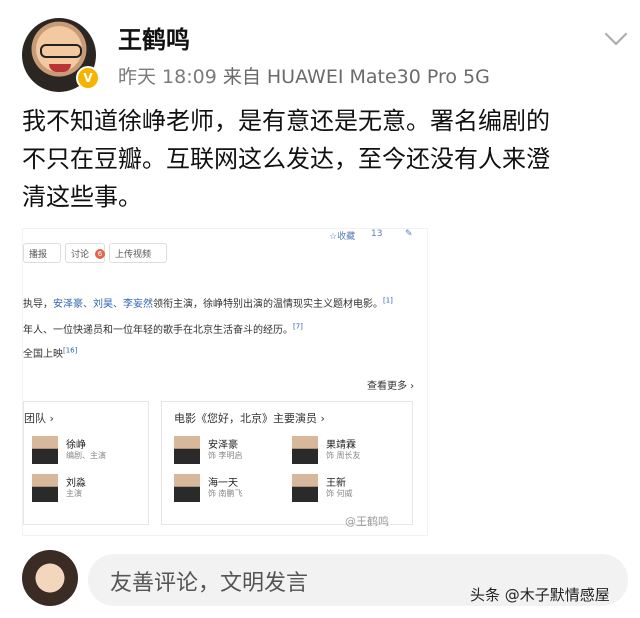  Describe the element at coordinates (249, 418) in the screenshot. I see `cast-panel-title: 电影《您好，北京》主要演员 ›` at that location.